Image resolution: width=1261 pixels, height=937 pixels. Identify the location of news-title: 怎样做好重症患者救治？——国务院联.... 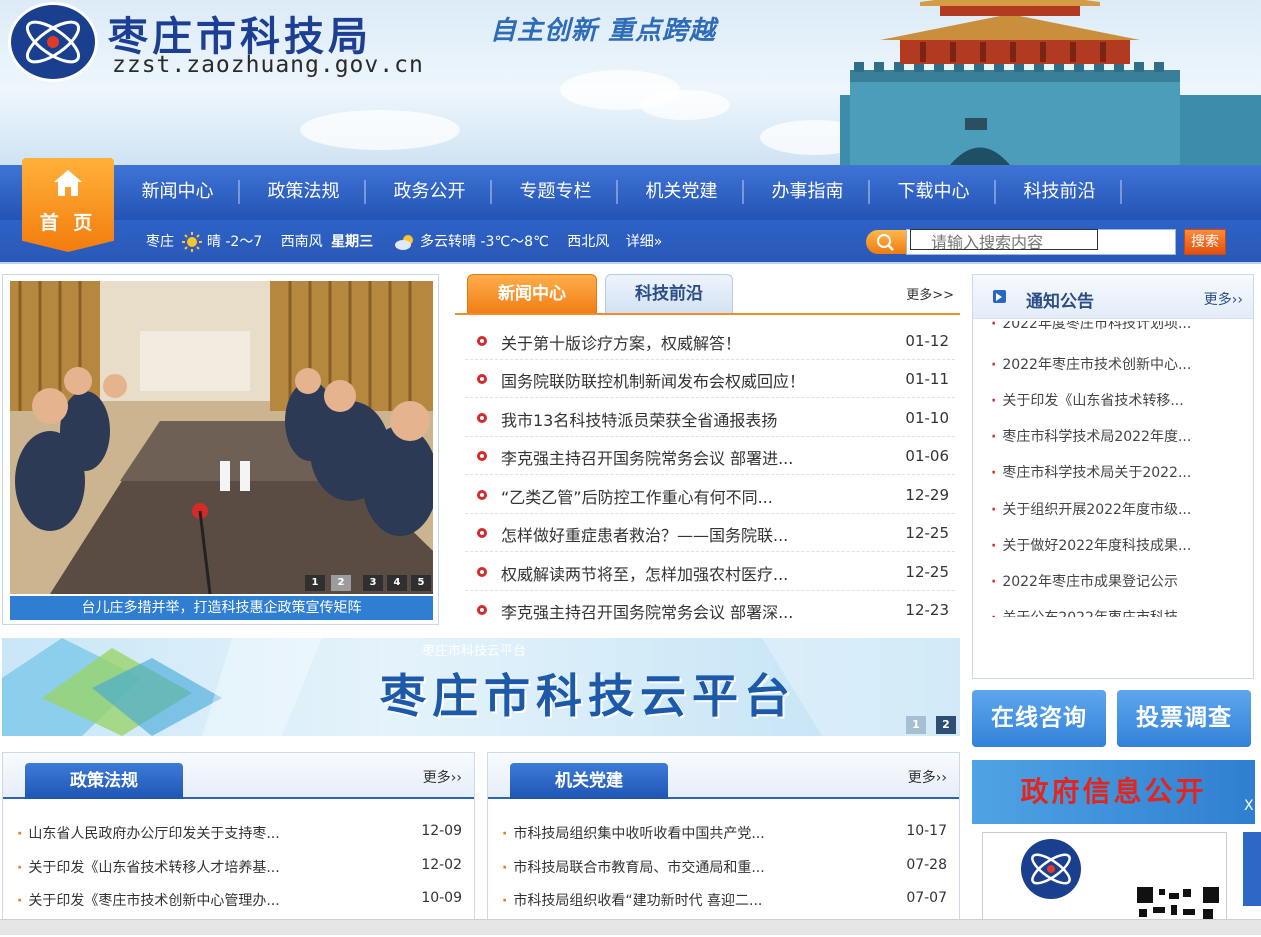
(644, 534).